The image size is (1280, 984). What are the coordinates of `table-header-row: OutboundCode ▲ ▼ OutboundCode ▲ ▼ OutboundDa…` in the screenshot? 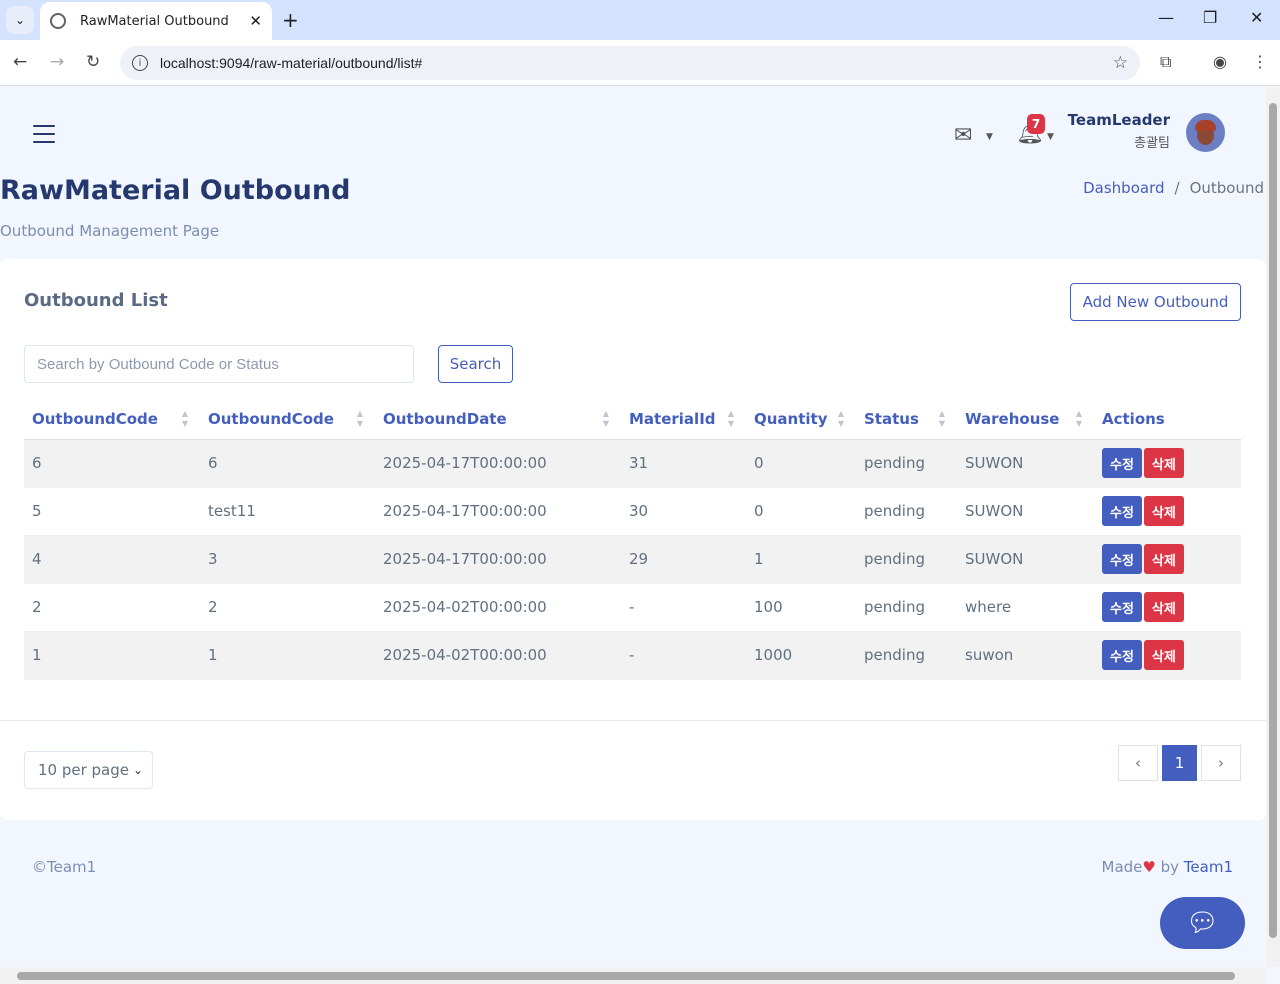 It's located at (632, 419).